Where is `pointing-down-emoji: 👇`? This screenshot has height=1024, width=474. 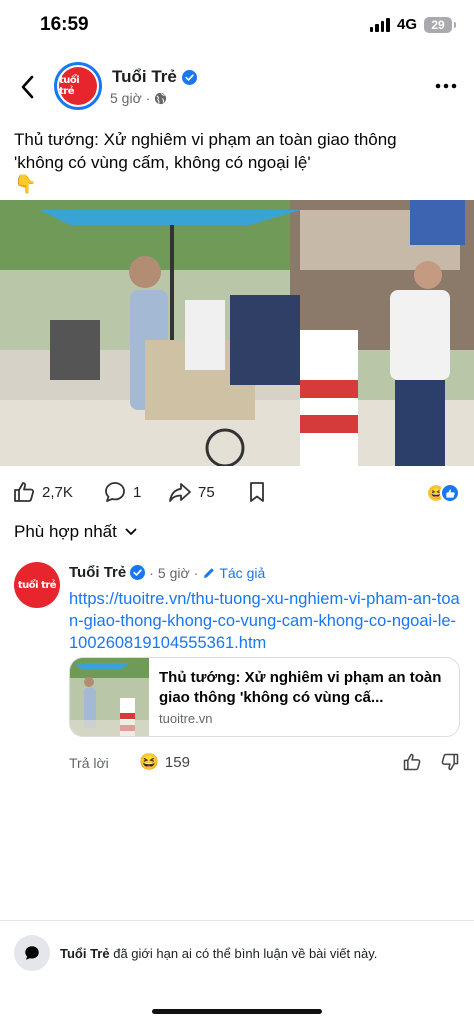
pointing-down-emoji: 👇 is located at coordinates (25, 184).